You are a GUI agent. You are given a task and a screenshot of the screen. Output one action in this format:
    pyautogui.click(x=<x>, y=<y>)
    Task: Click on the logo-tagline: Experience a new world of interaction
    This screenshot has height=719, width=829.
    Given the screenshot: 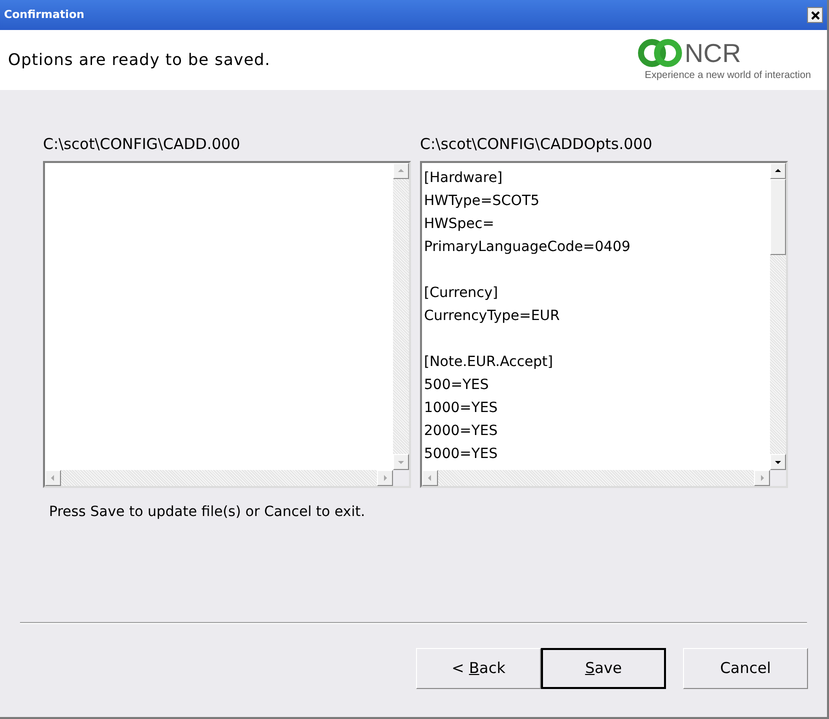 What is the action you would take?
    pyautogui.click(x=727, y=75)
    